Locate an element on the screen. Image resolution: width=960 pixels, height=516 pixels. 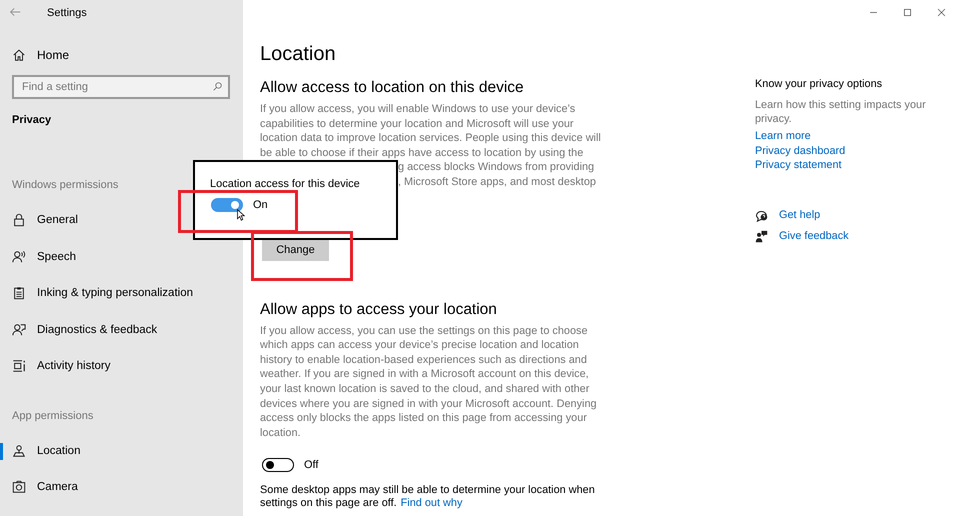
description-text: capabilities to determine your location and Microsoft will use your is located at coordinates (417, 124).